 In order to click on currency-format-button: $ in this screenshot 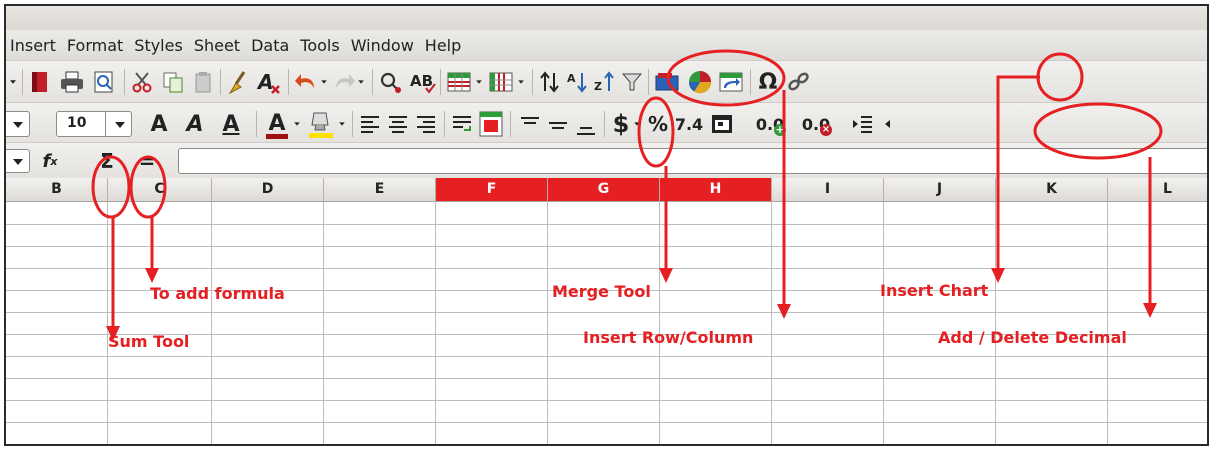, I will do `click(621, 124)`.